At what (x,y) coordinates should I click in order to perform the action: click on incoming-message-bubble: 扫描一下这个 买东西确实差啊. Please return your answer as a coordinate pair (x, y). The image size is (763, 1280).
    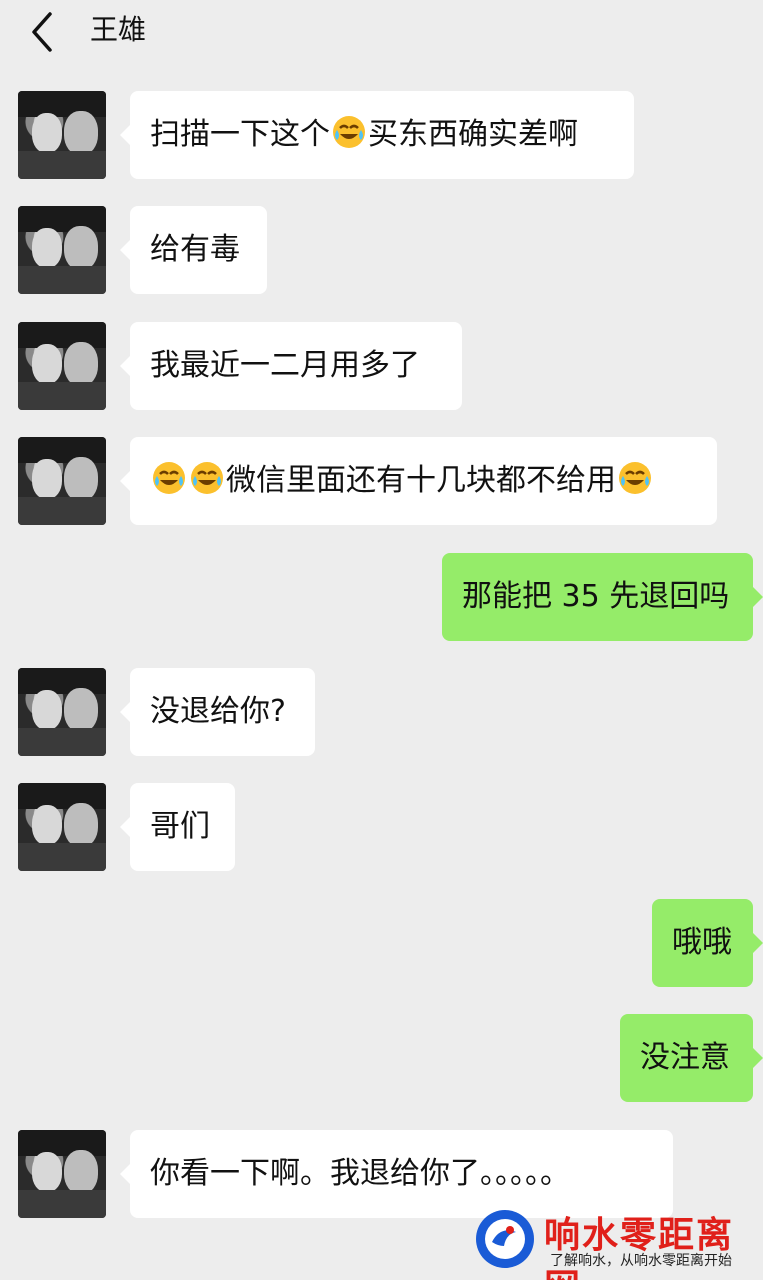
    Looking at the image, I should click on (377, 135).